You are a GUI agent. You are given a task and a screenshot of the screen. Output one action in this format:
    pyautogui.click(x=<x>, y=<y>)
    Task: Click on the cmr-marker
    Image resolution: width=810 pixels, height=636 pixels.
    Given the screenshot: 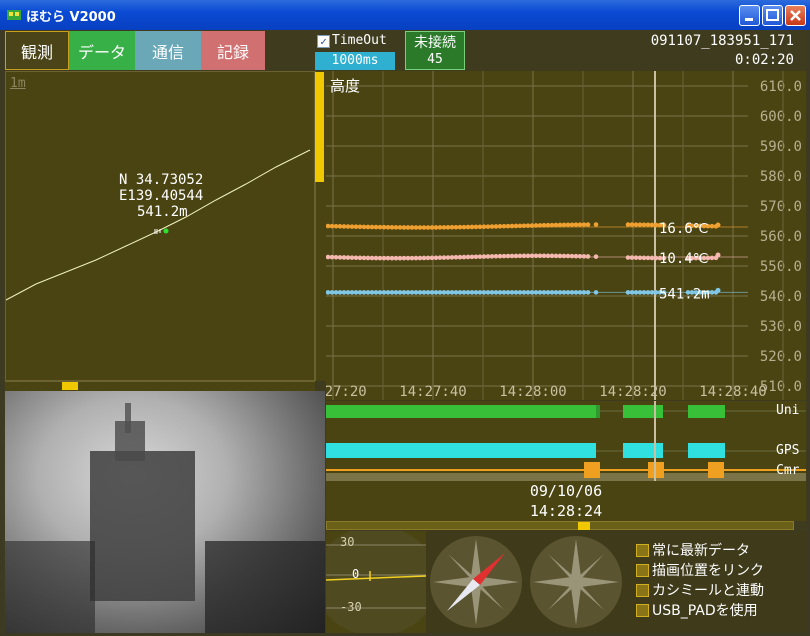 What is the action you would take?
    pyautogui.click(x=716, y=470)
    